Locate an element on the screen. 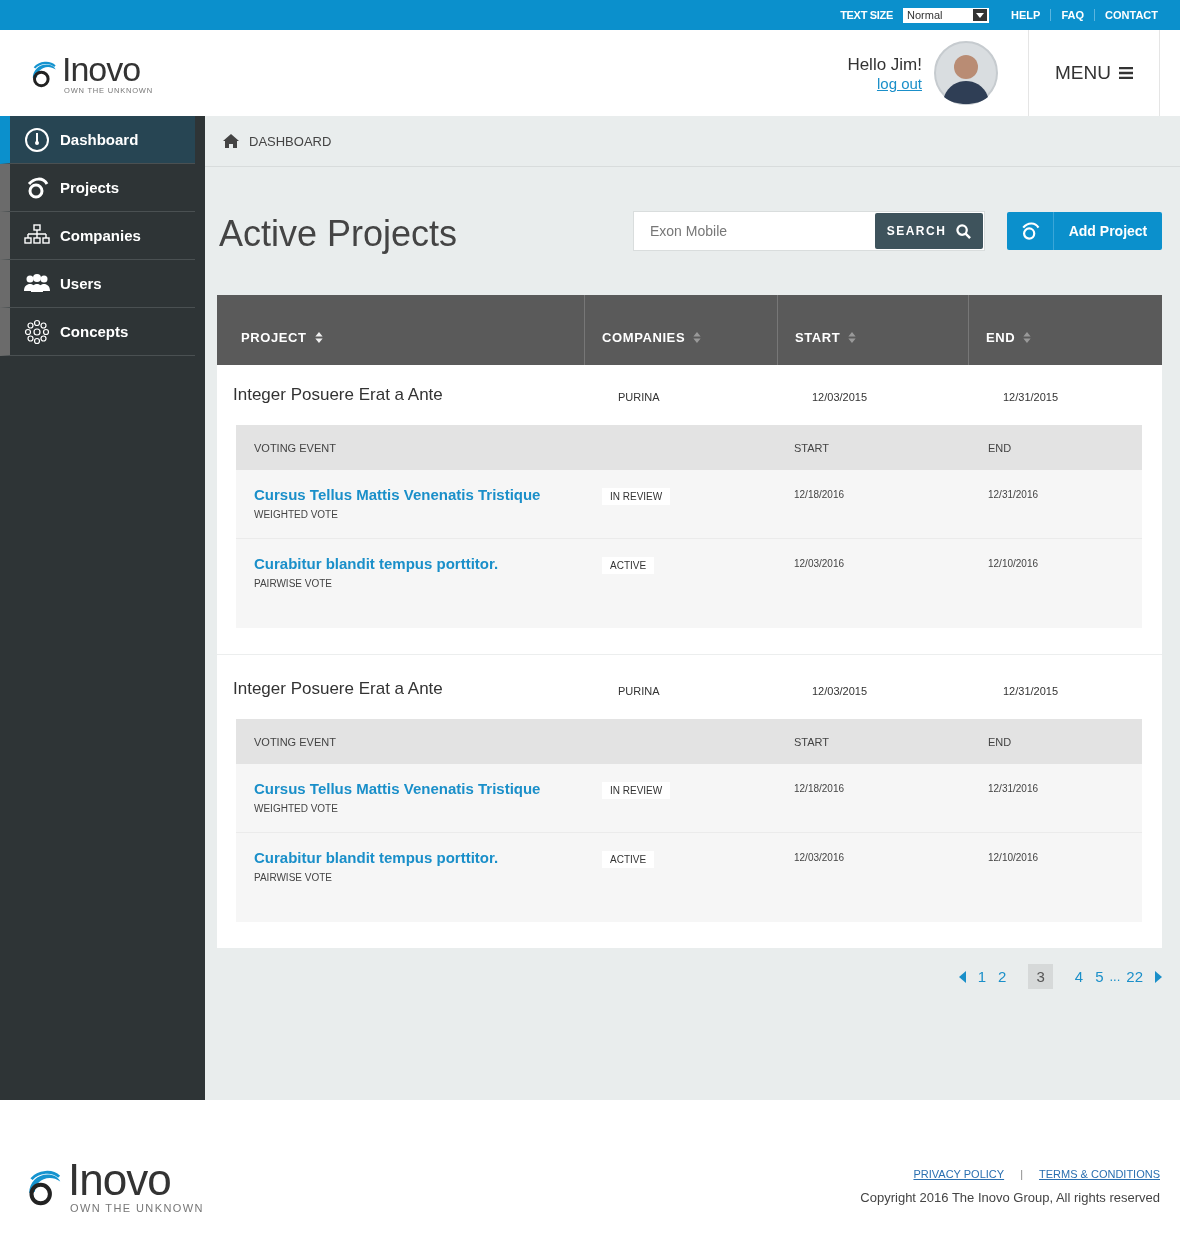 The height and width of the screenshot is (1252, 1180). column-header: PROJECT is located at coordinates (400, 330).